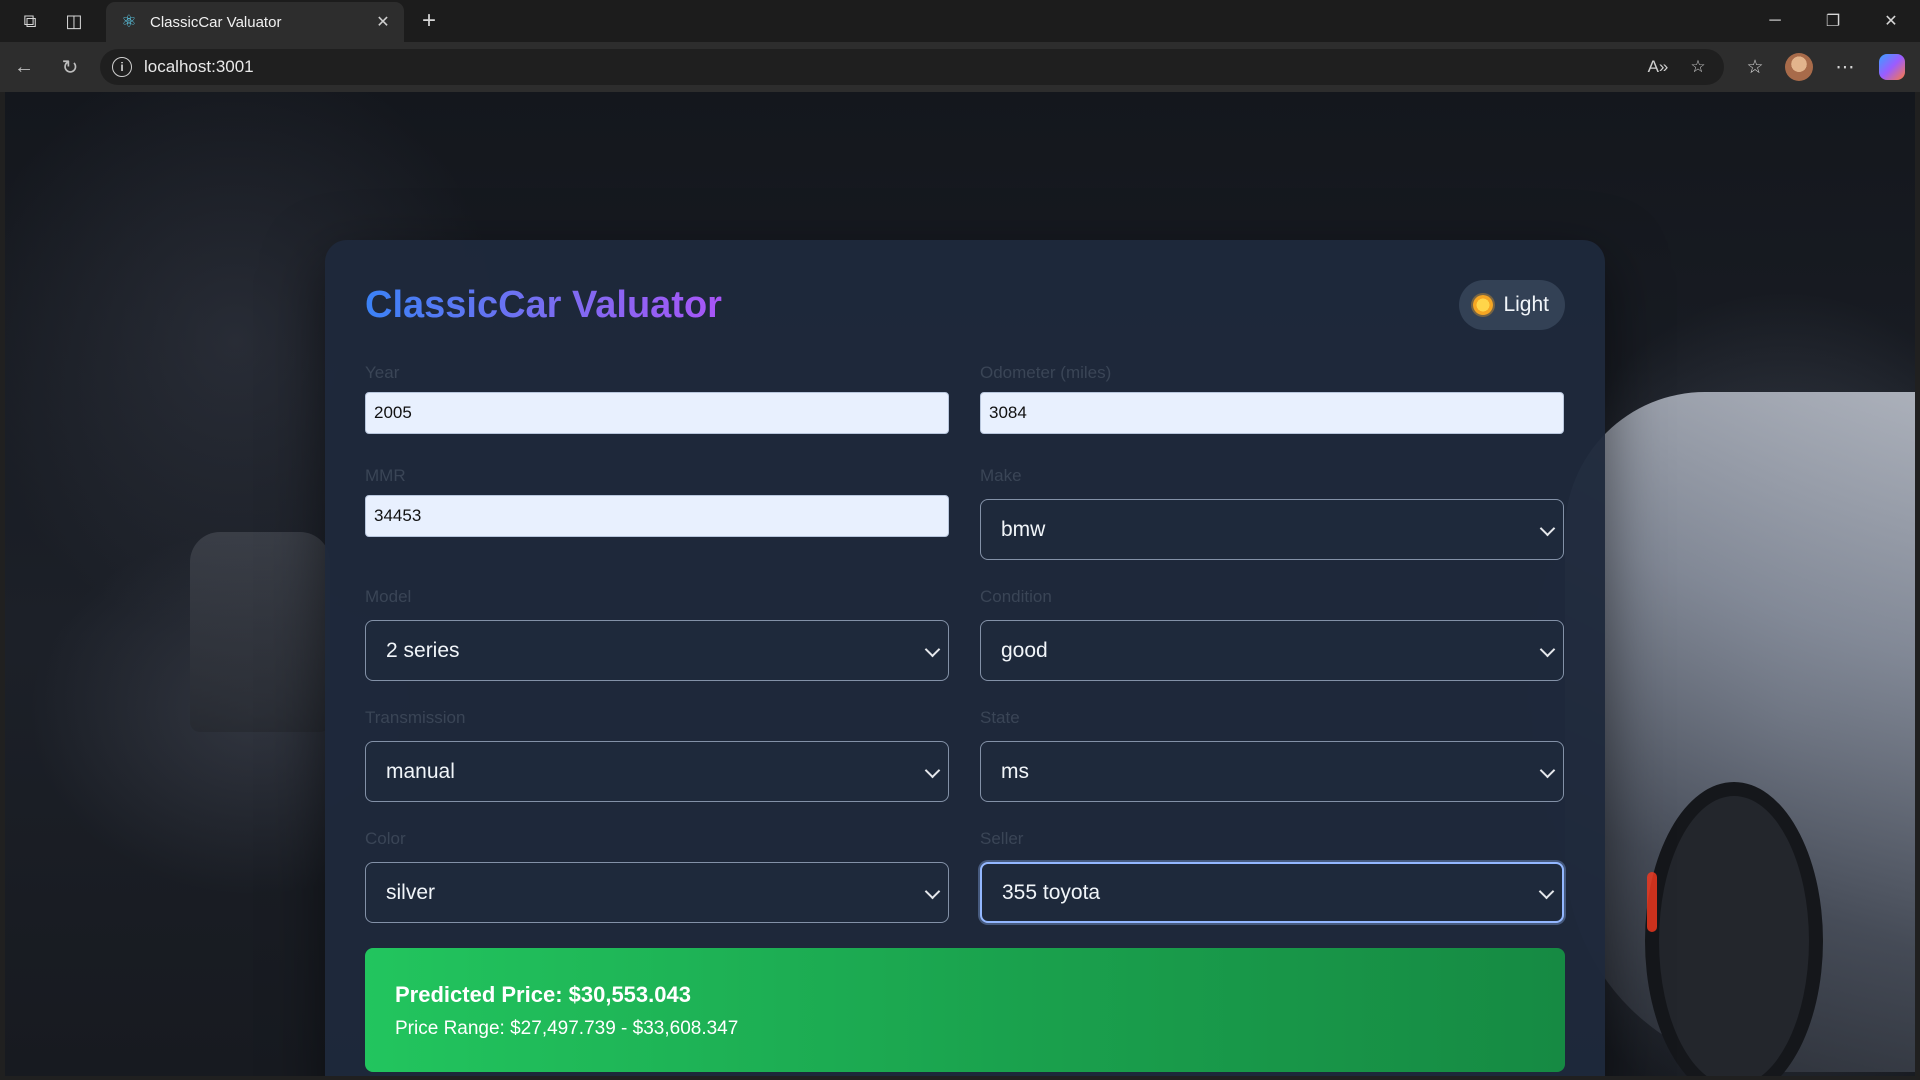 The height and width of the screenshot is (1080, 1920). I want to click on odometer-field: Odometer (miles), so click(1272, 398).